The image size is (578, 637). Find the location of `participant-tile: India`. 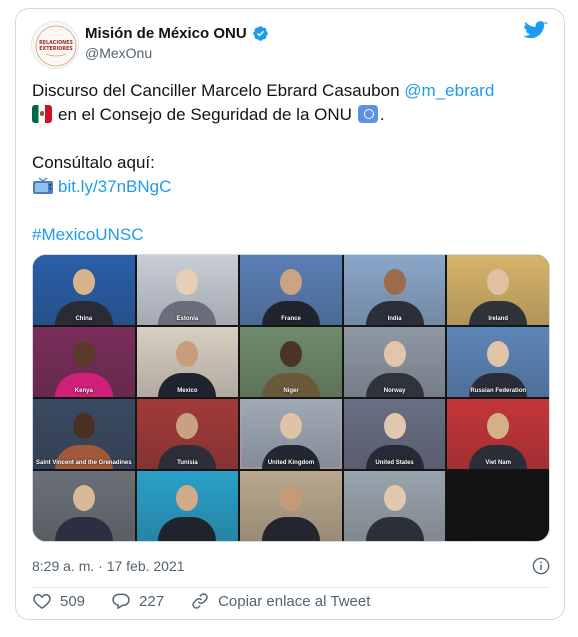

participant-tile: India is located at coordinates (394, 290).